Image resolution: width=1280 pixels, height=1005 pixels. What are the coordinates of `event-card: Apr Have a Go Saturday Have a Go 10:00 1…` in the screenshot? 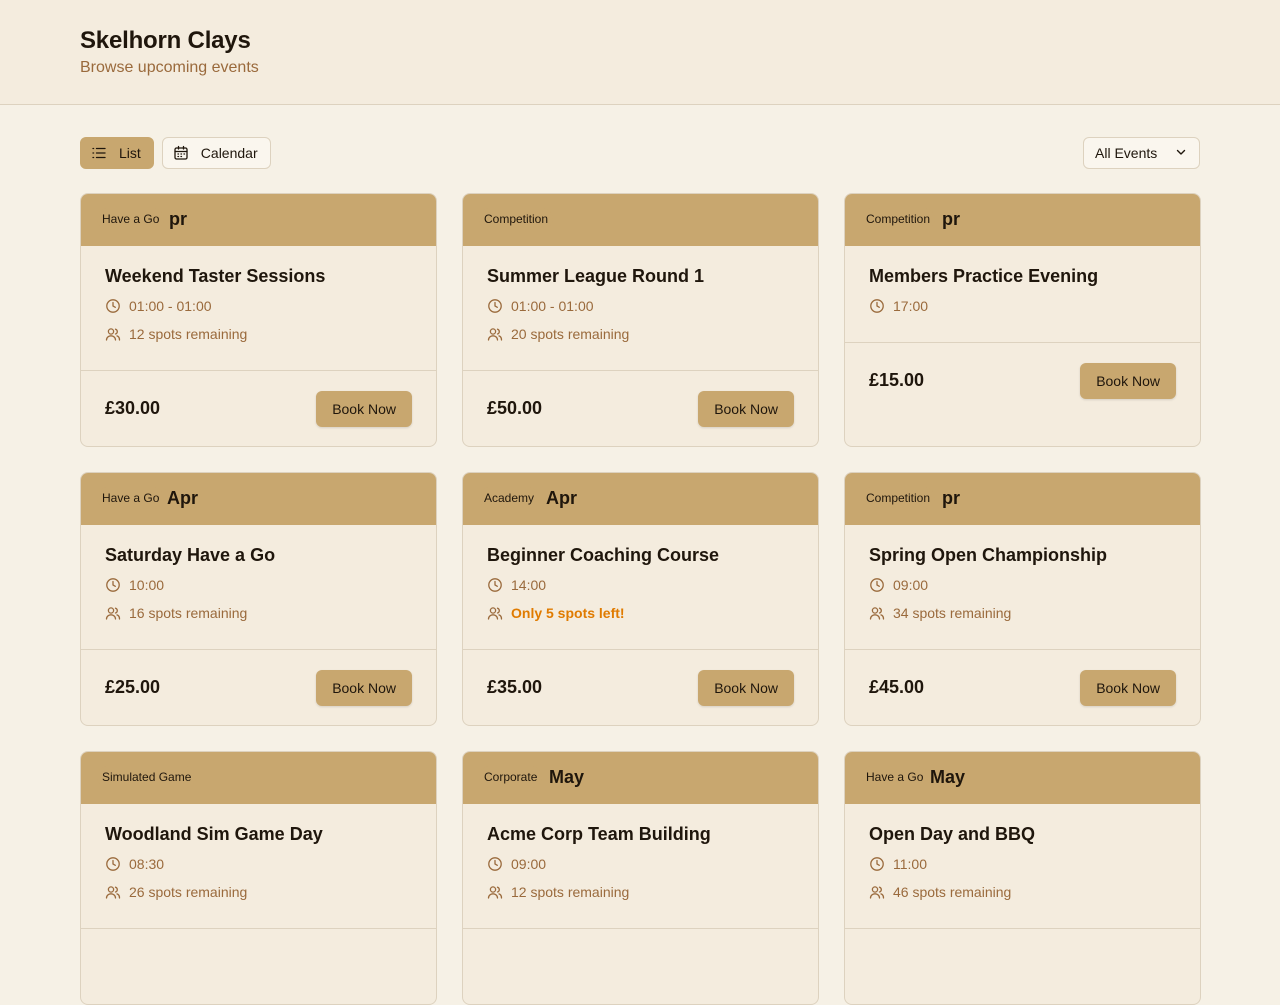 It's located at (258, 599).